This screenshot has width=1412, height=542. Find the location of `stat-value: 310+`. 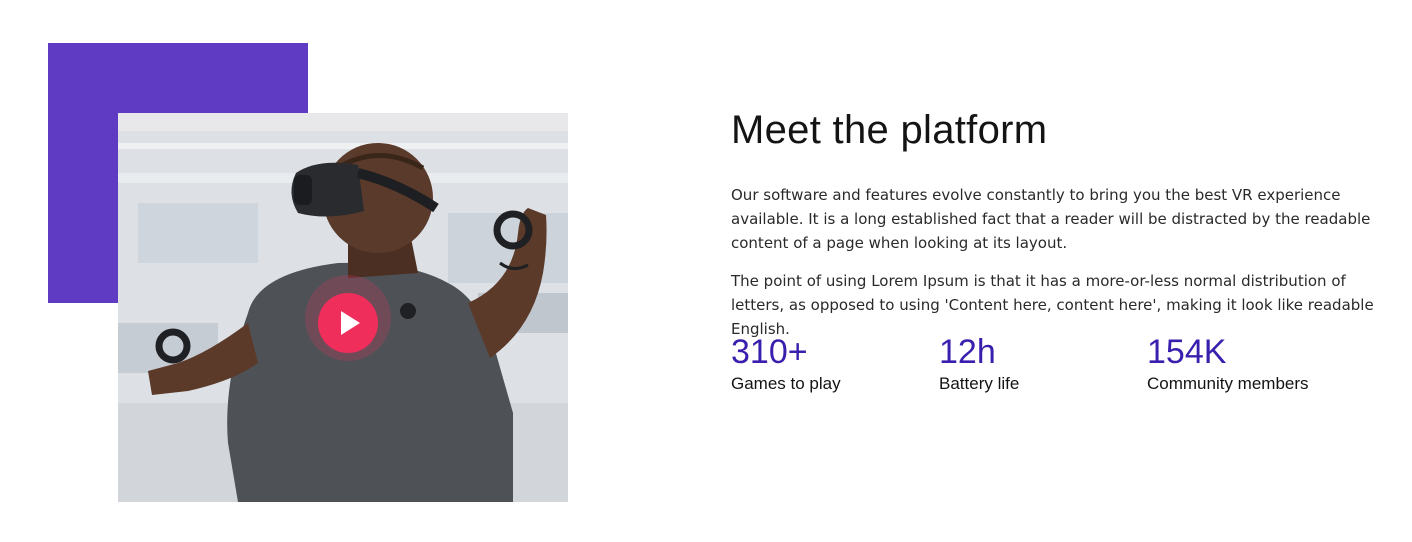

stat-value: 310+ is located at coordinates (769, 352).